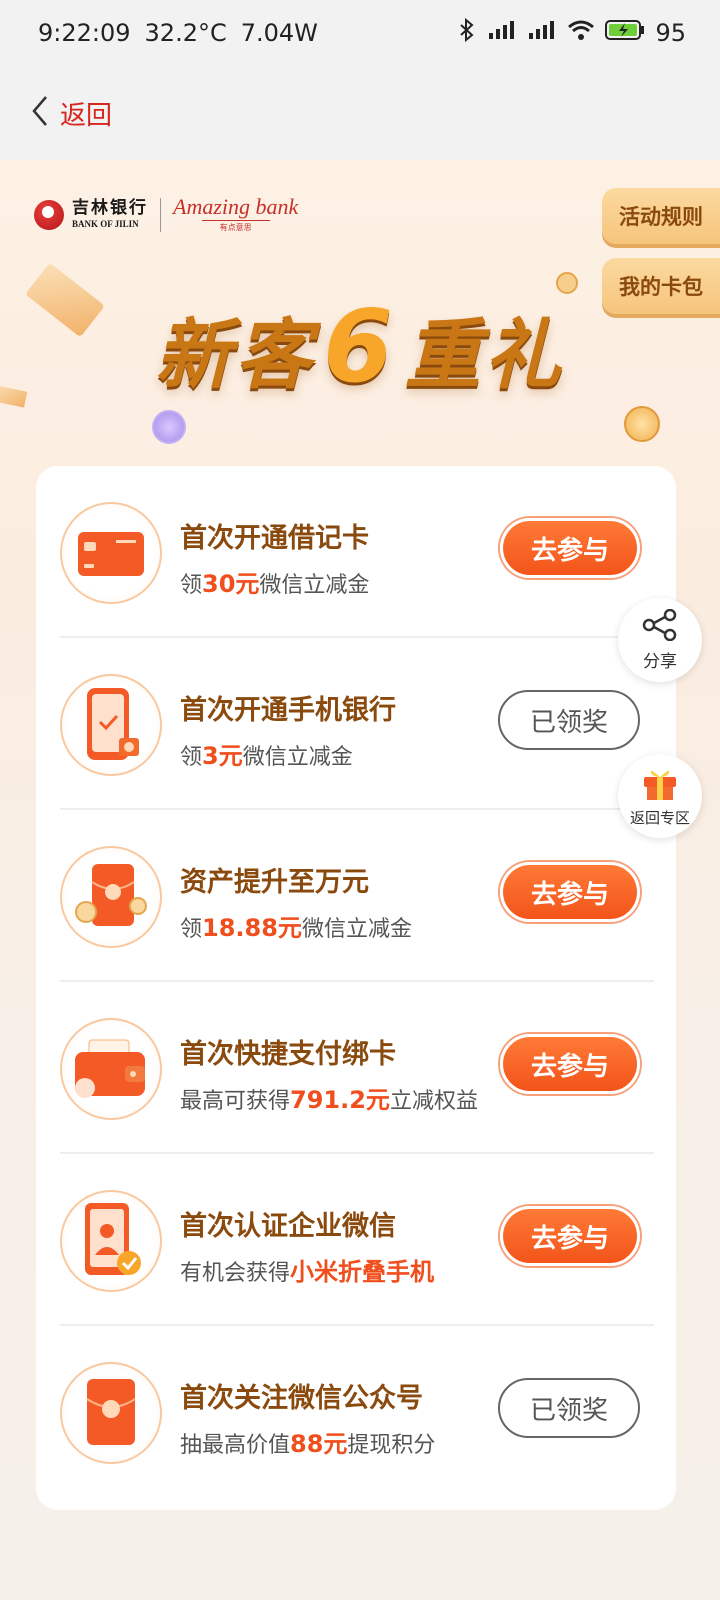 This screenshot has height=1600, width=720. I want to click on task-title: 首次快捷支付绑卡, so click(288, 1054).